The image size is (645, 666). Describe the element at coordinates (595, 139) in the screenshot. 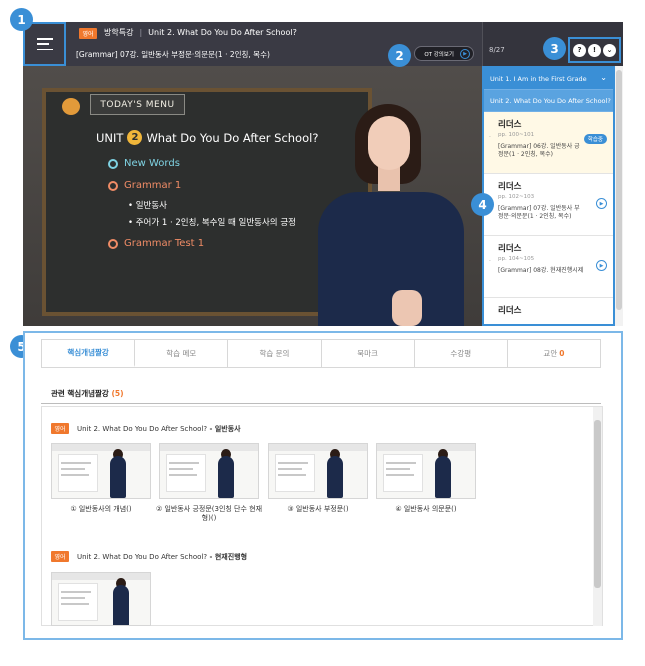

I see `studying-badge: 학습중` at that location.